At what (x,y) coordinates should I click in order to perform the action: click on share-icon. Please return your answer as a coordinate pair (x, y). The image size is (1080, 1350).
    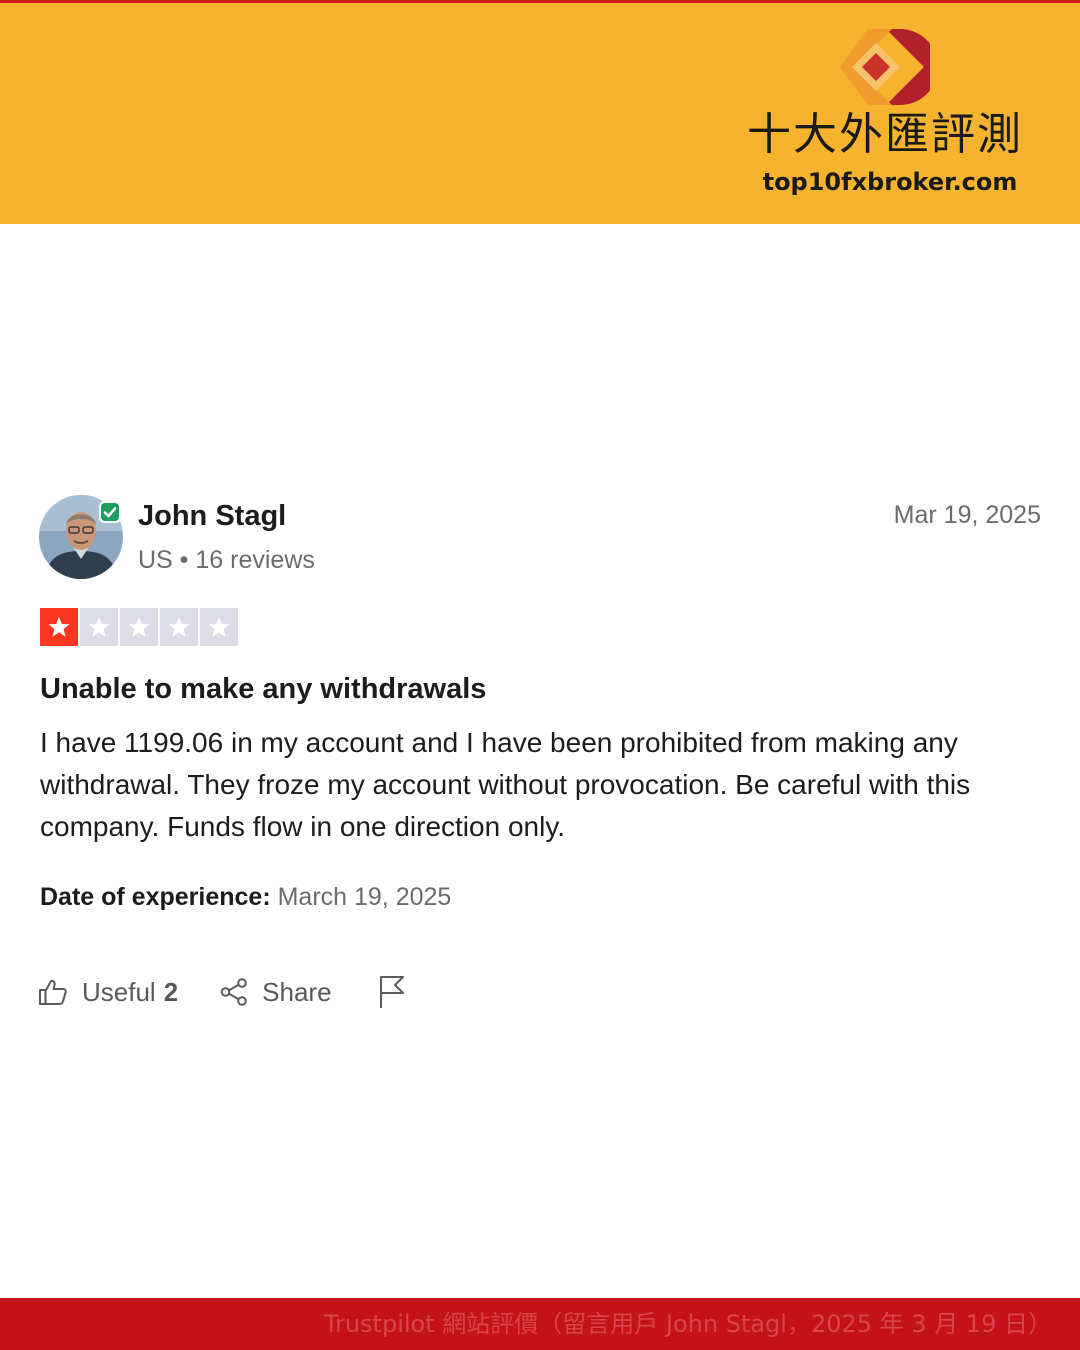
    Looking at the image, I should click on (233, 992).